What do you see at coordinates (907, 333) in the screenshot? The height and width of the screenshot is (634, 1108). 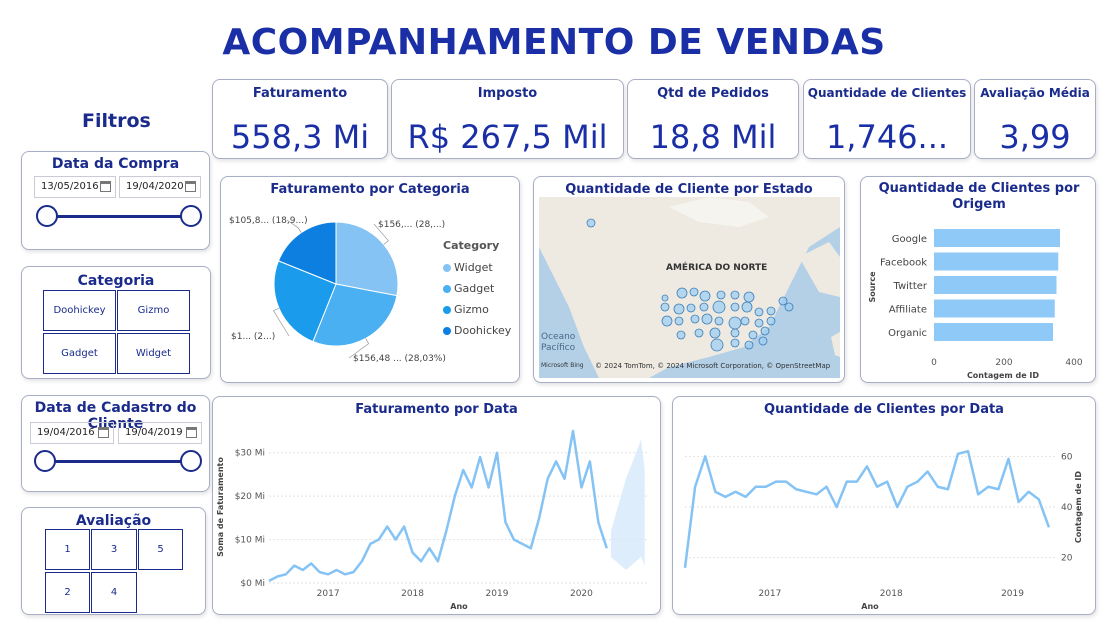 I see `bar-category-label: Organic` at bounding box center [907, 333].